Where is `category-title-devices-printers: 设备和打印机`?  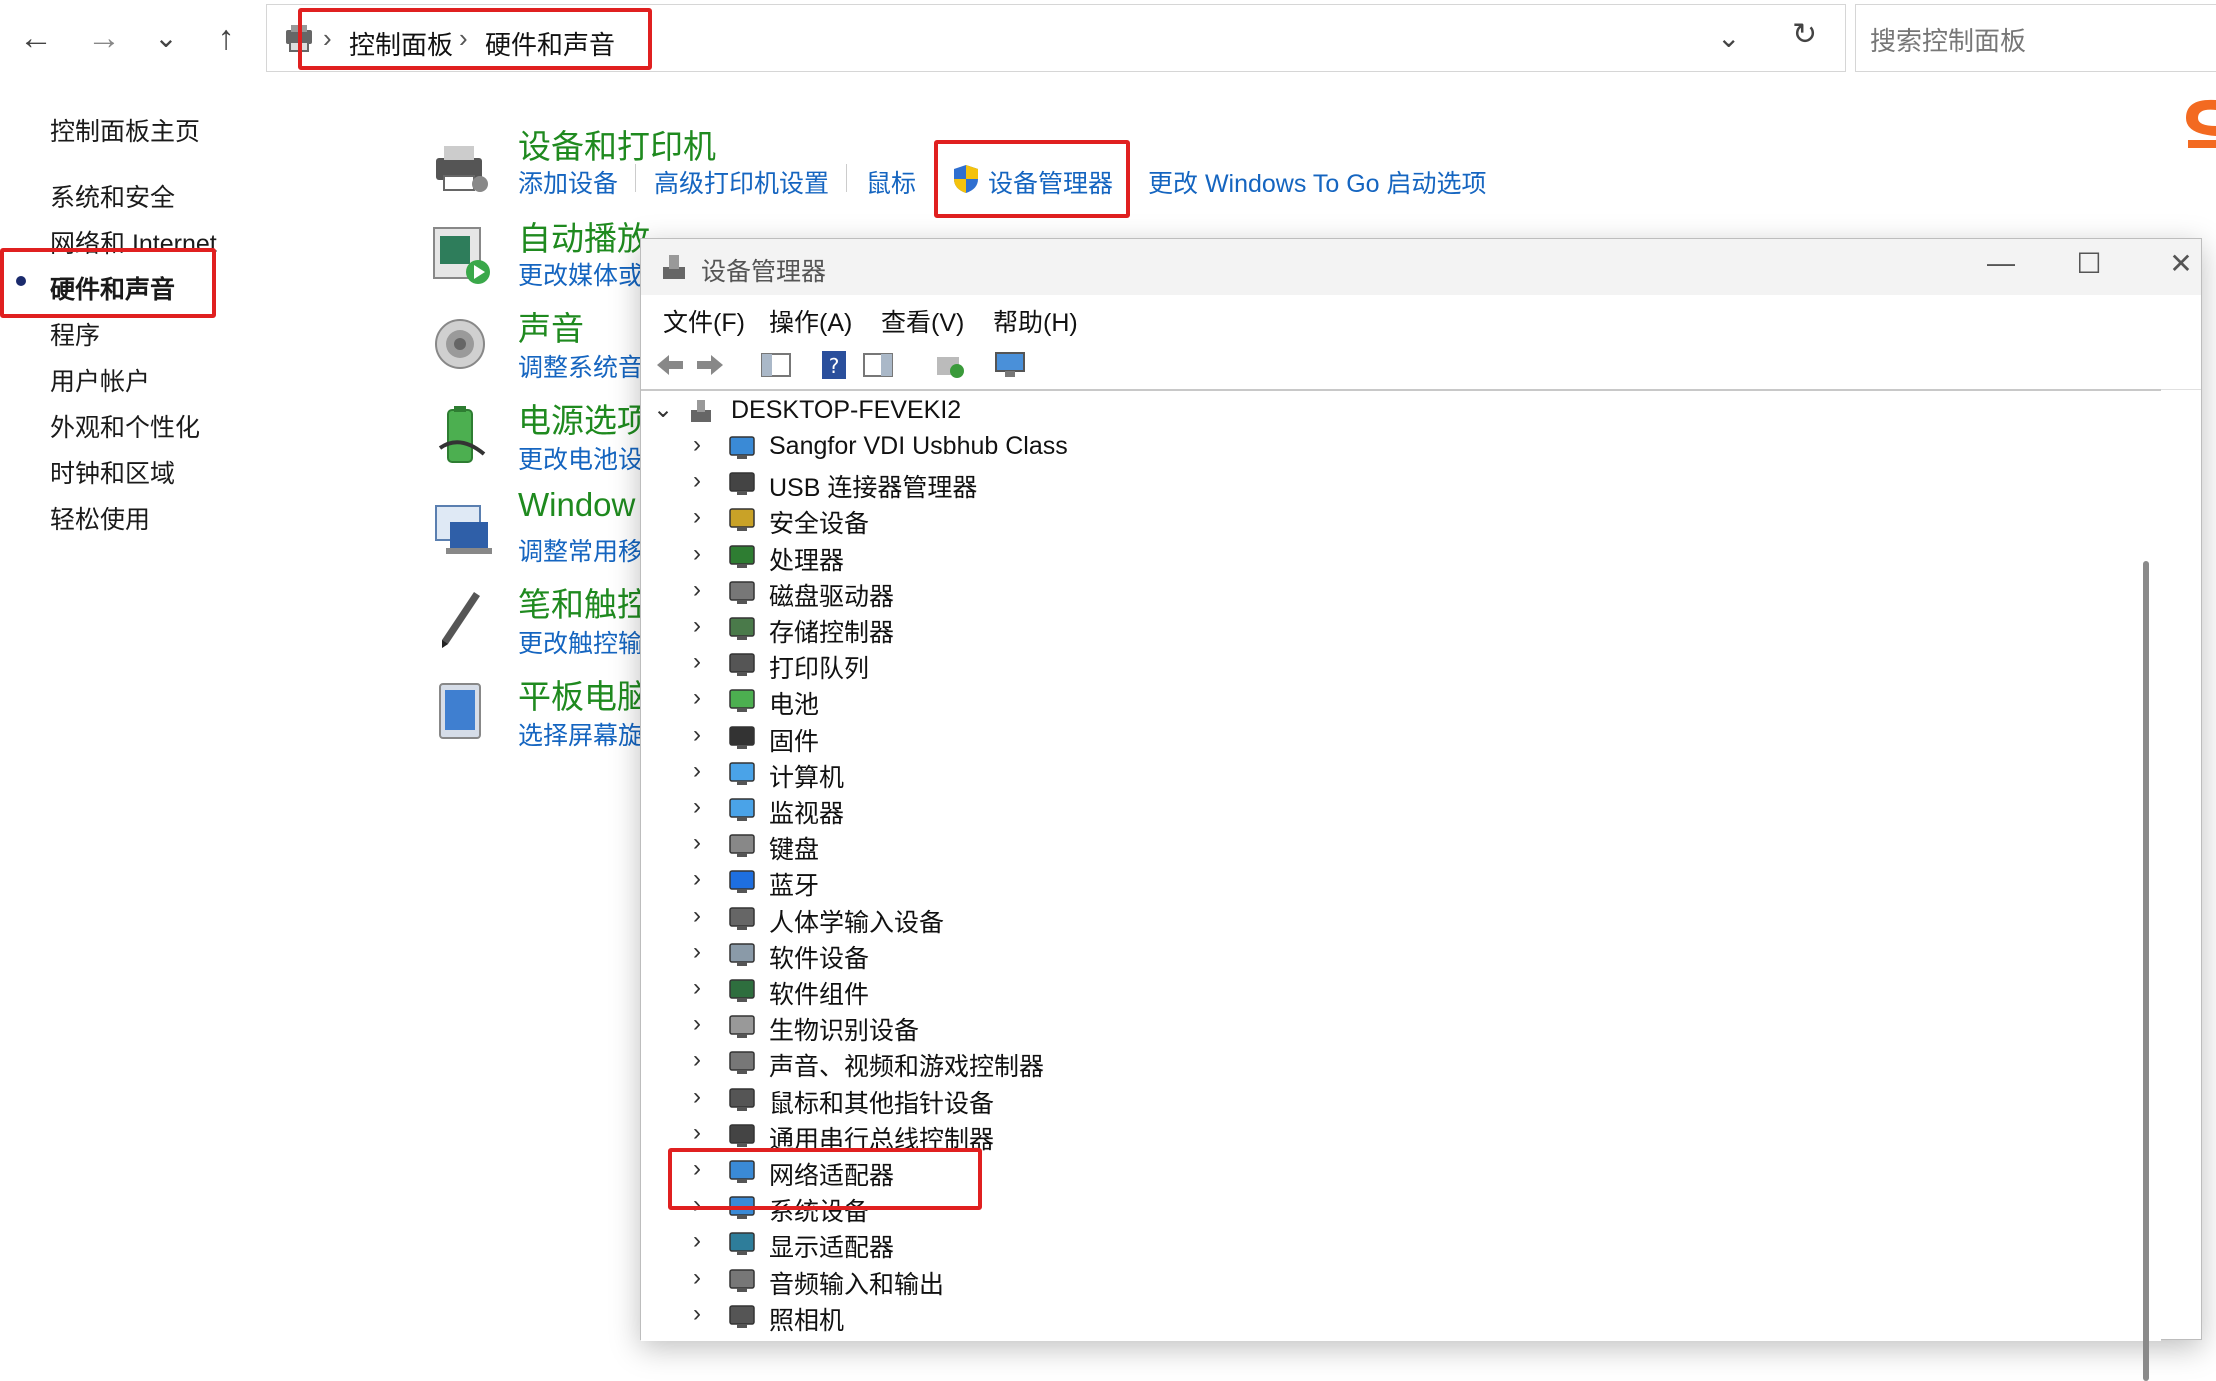
category-title-devices-printers: 设备和打印机 is located at coordinates (617, 144).